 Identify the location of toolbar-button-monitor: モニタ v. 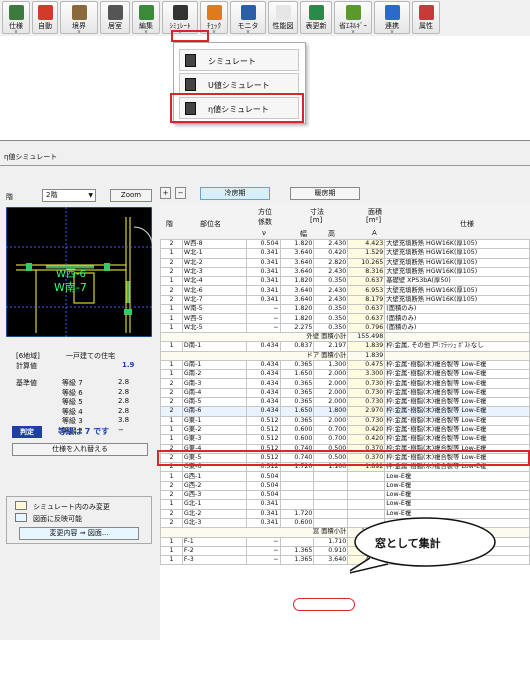
(248, 18).